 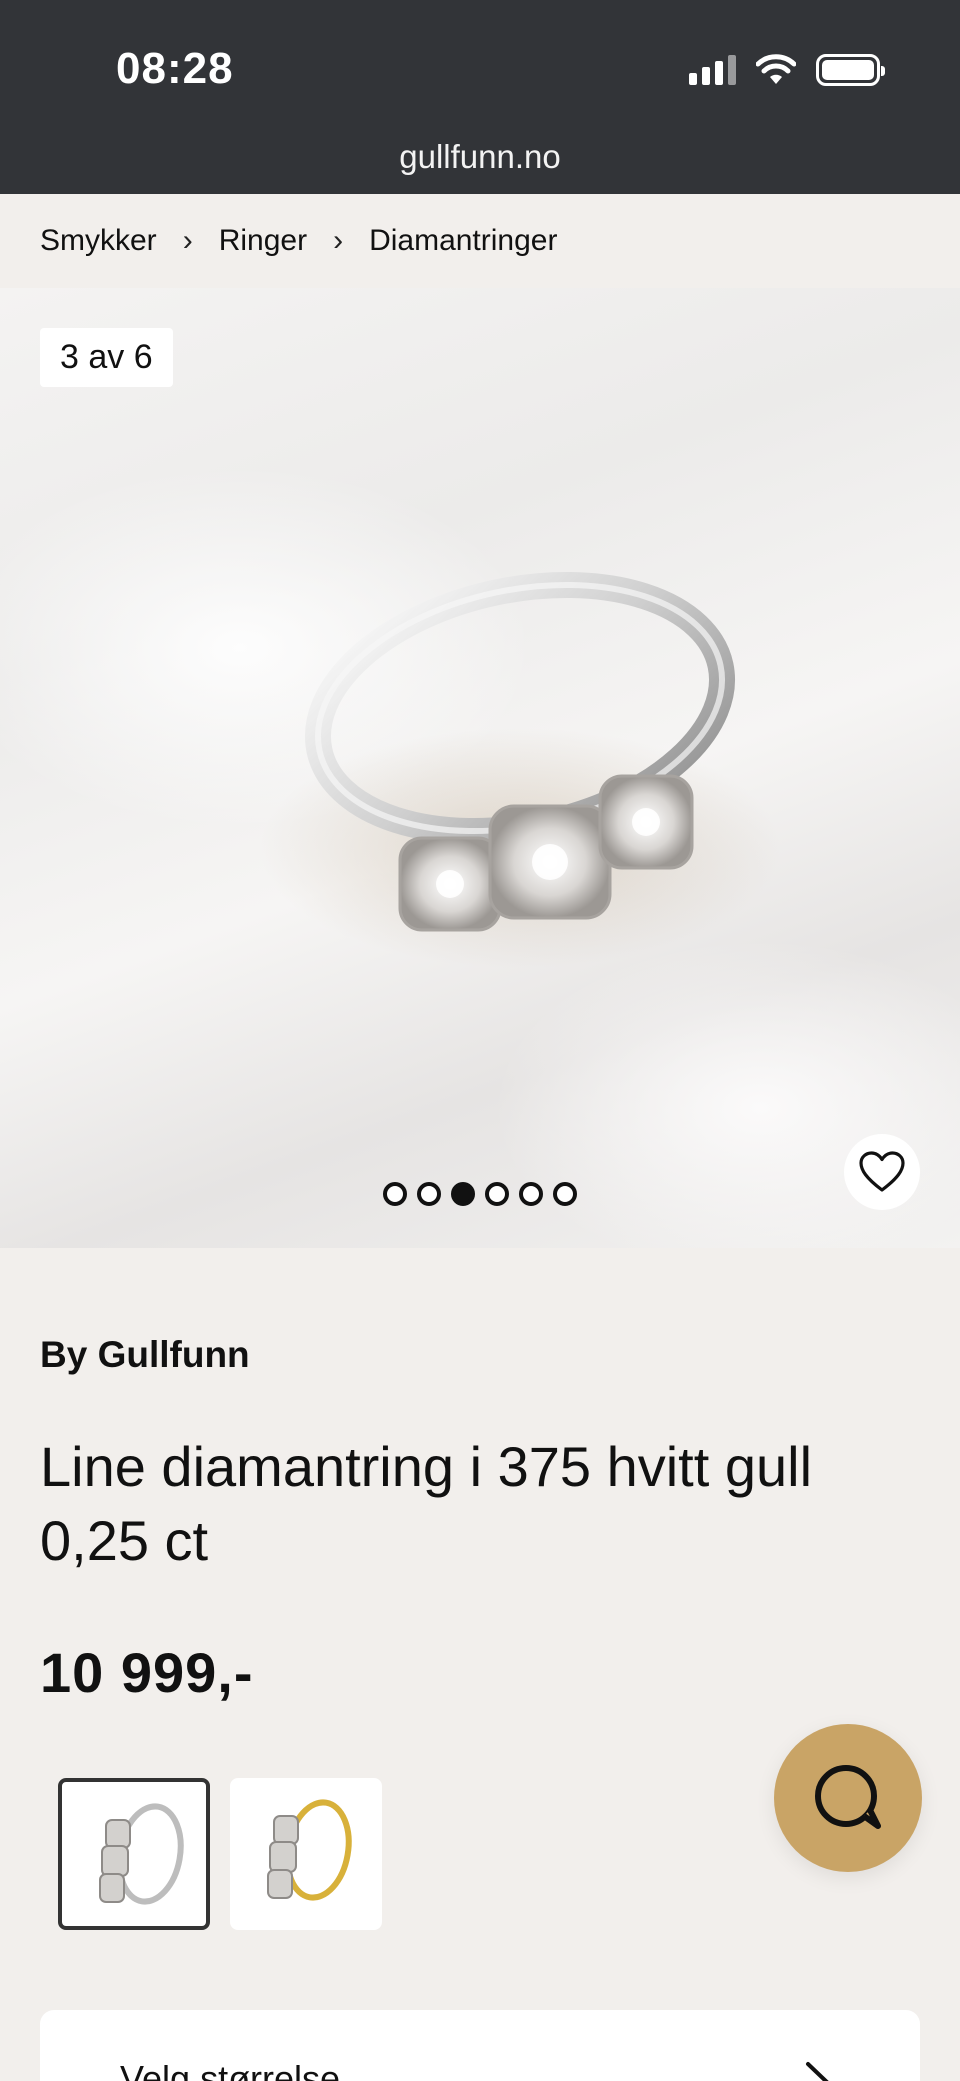 I want to click on image-counter: 3 av 6, so click(x=106, y=357).